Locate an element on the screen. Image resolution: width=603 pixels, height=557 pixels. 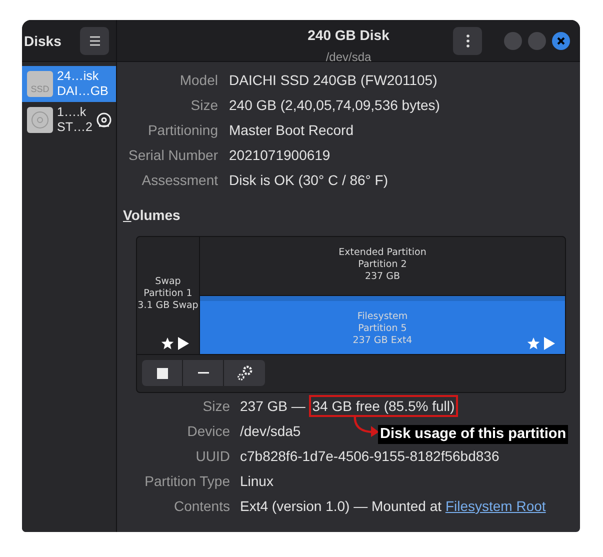
more-options-icon is located at coordinates (468, 41).